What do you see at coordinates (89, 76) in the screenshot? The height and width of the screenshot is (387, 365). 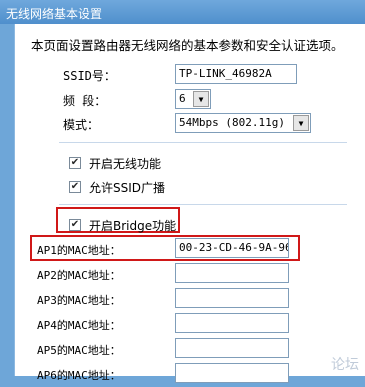 I see `ssid-label: SSID号：` at bounding box center [89, 76].